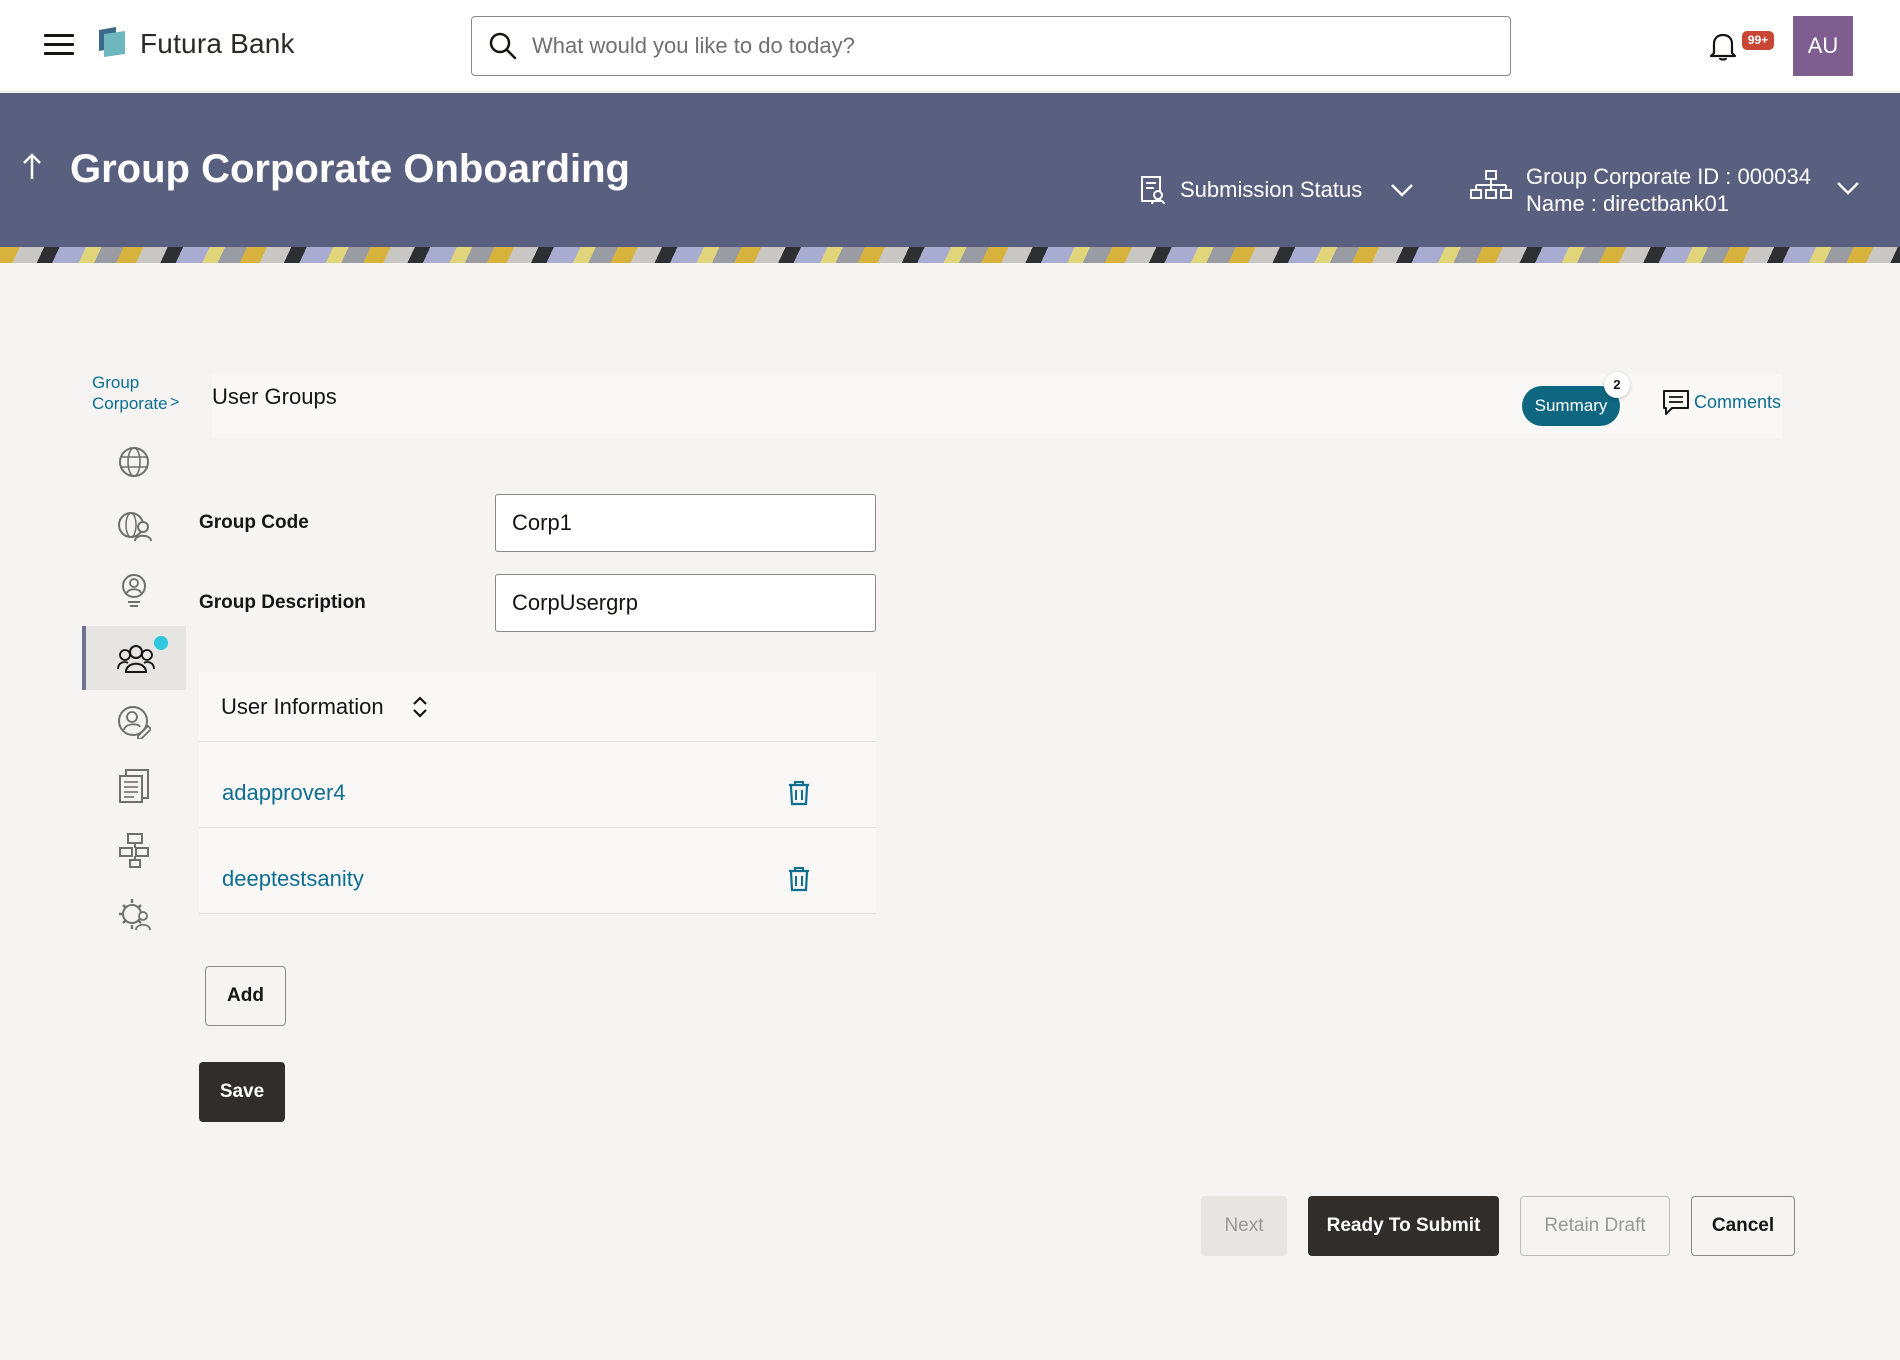  What do you see at coordinates (1823, 46) in the screenshot?
I see `user-avatar: AU` at bounding box center [1823, 46].